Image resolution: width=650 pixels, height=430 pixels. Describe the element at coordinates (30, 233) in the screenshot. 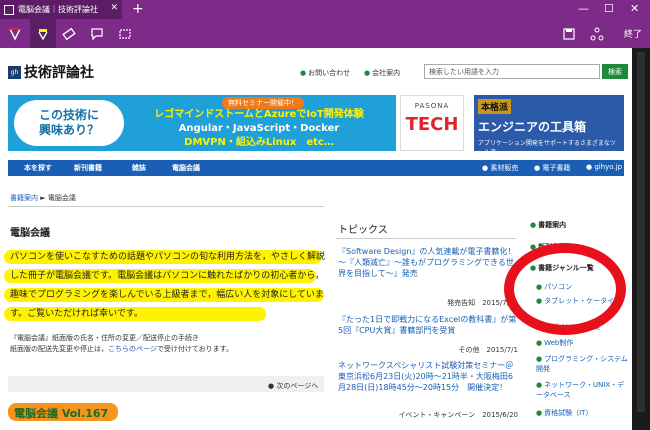

I see `page-title: 電脳会議` at that location.